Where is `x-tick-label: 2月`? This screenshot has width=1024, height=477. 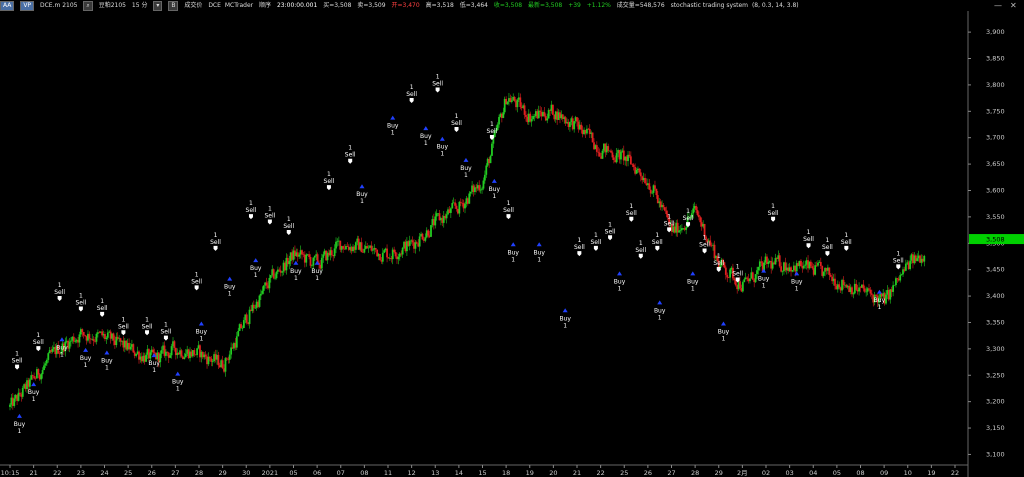
x-tick-label: 2月 is located at coordinates (742, 473).